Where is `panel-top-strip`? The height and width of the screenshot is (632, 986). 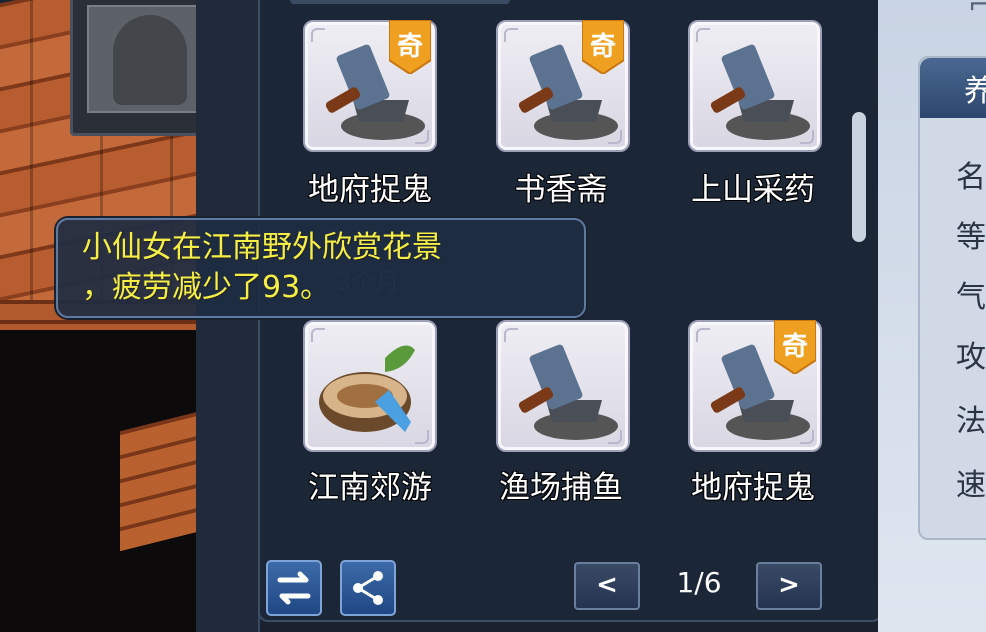
panel-top-strip is located at coordinates (400, 2).